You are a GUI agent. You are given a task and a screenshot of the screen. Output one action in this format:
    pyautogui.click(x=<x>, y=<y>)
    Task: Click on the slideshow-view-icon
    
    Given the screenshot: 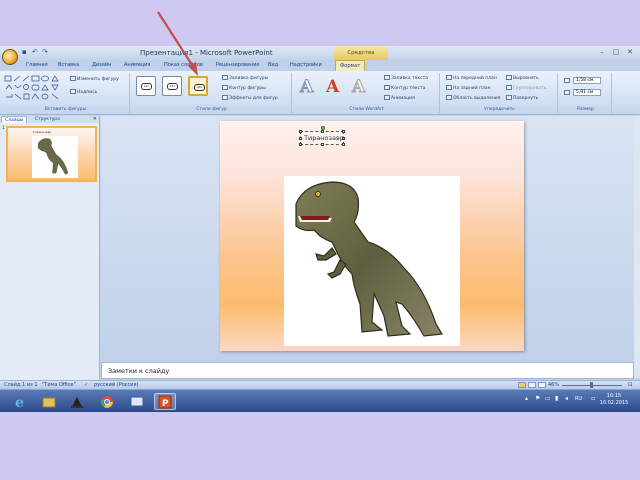 What is the action you would take?
    pyautogui.click(x=542, y=385)
    